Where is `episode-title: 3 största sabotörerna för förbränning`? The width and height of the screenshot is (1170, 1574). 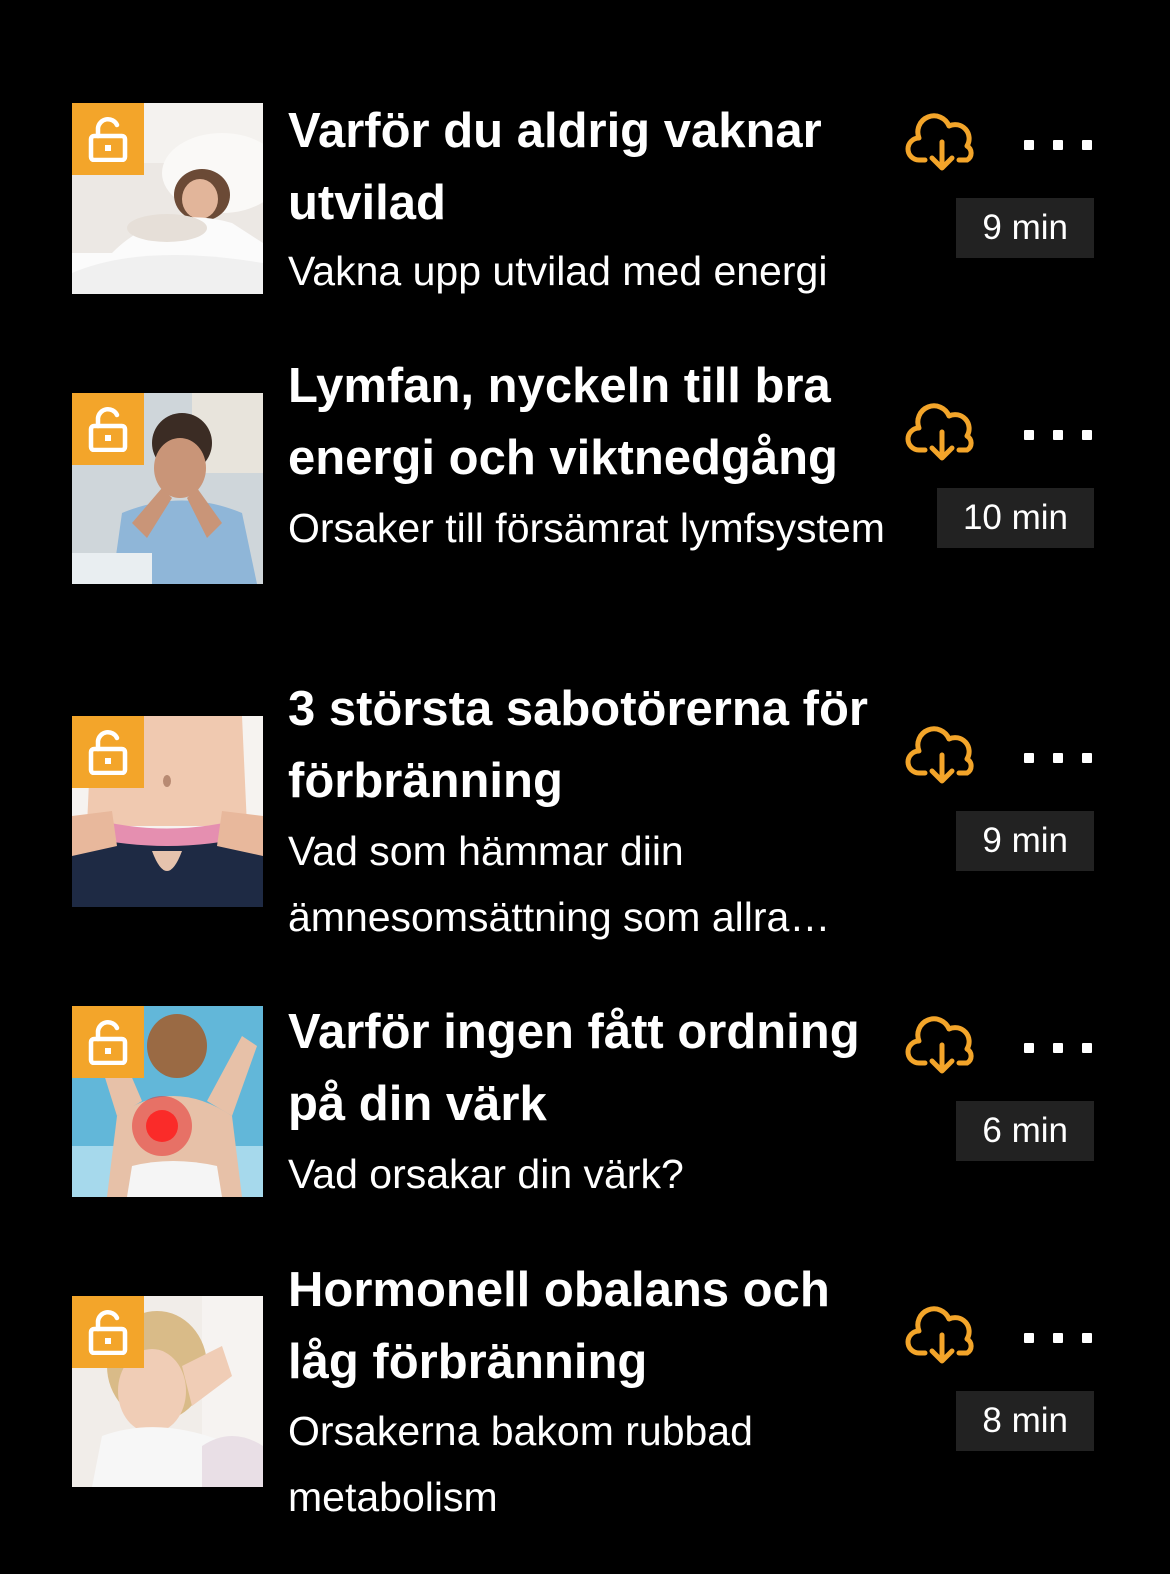 episode-title: 3 största sabotörerna för förbränning is located at coordinates (588, 745).